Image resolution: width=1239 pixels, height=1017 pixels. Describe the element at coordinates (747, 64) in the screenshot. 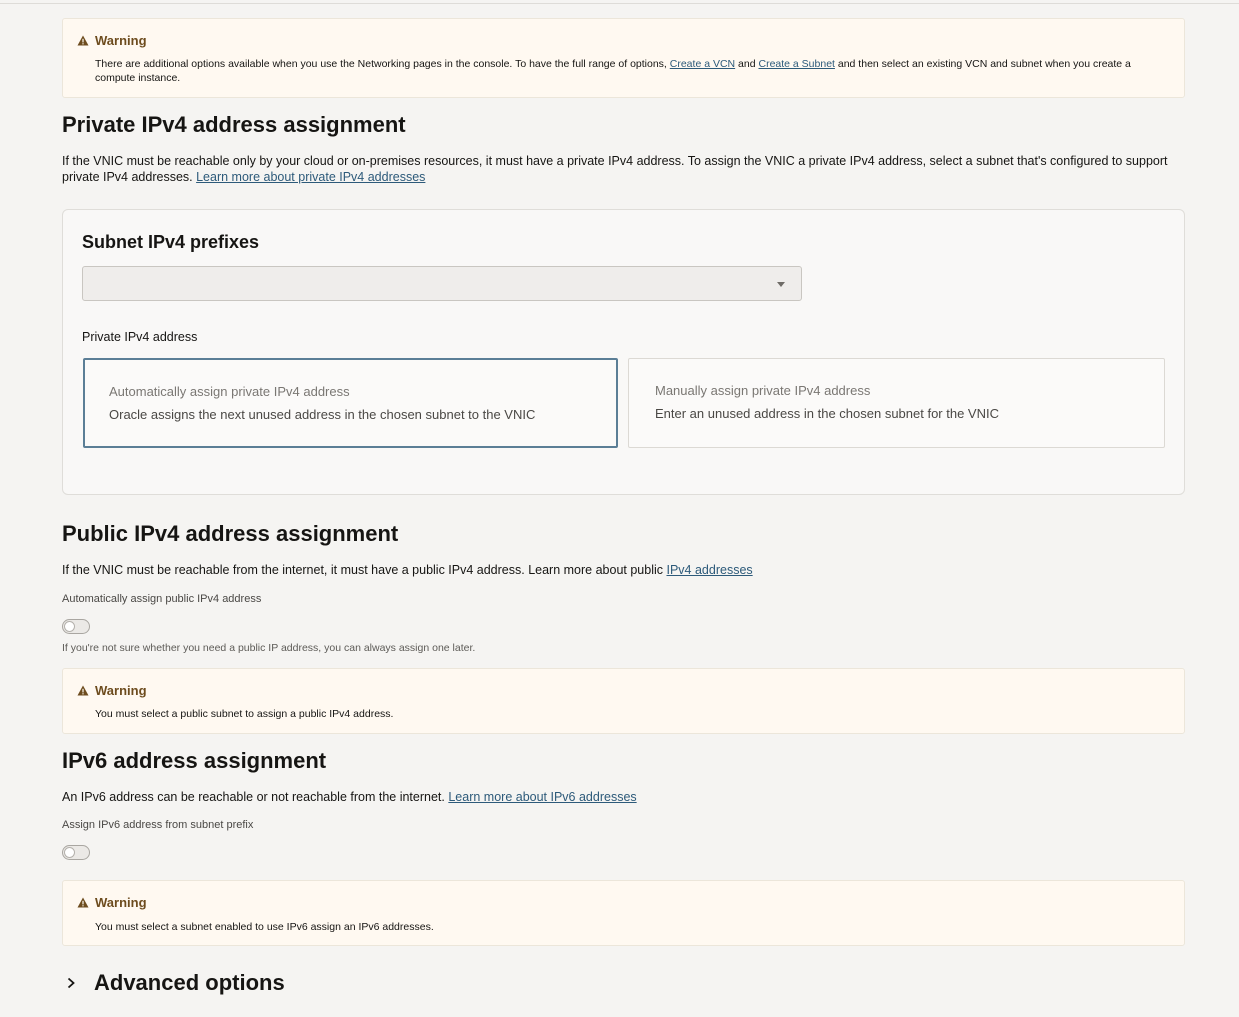

I see `warning-text-part: and` at that location.